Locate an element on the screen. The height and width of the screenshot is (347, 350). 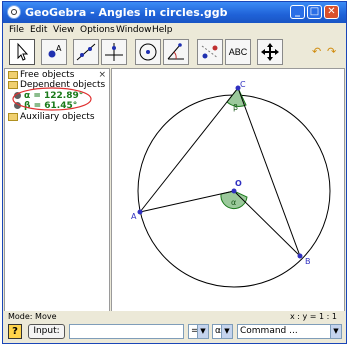
text-tool-label: ABC is located at coordinates (238, 52).